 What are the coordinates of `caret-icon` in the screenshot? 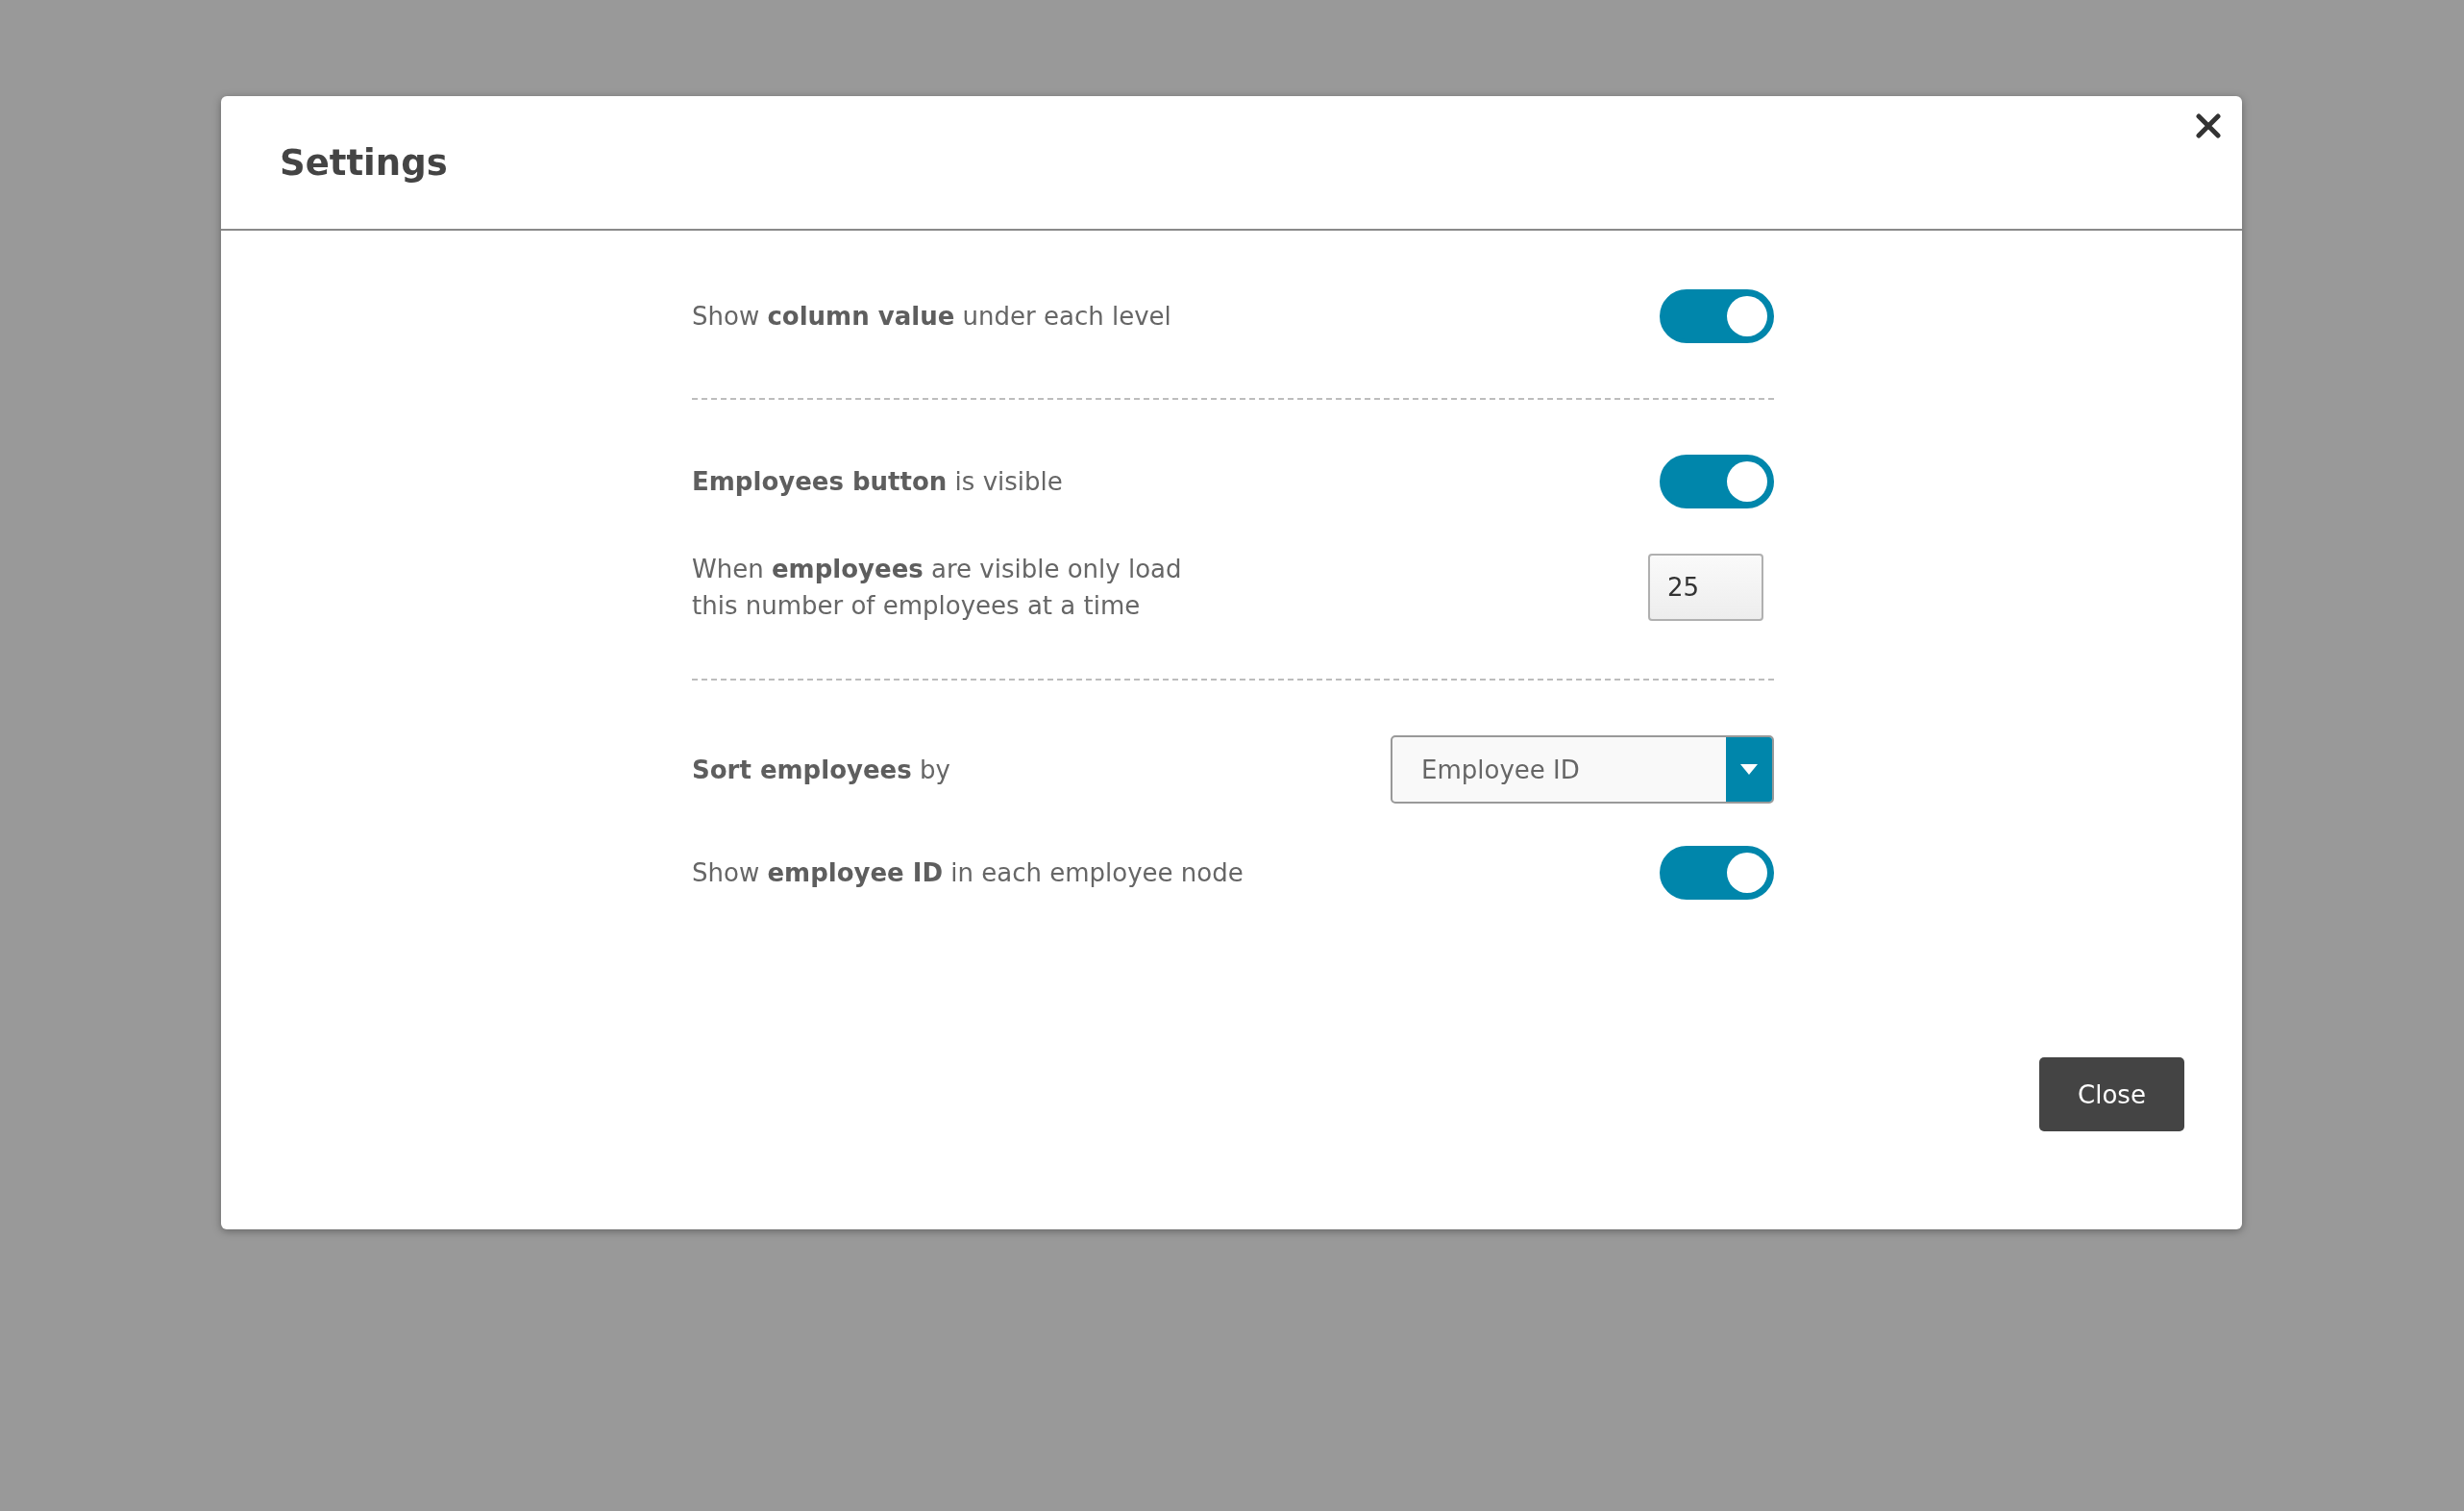 It's located at (1749, 769).